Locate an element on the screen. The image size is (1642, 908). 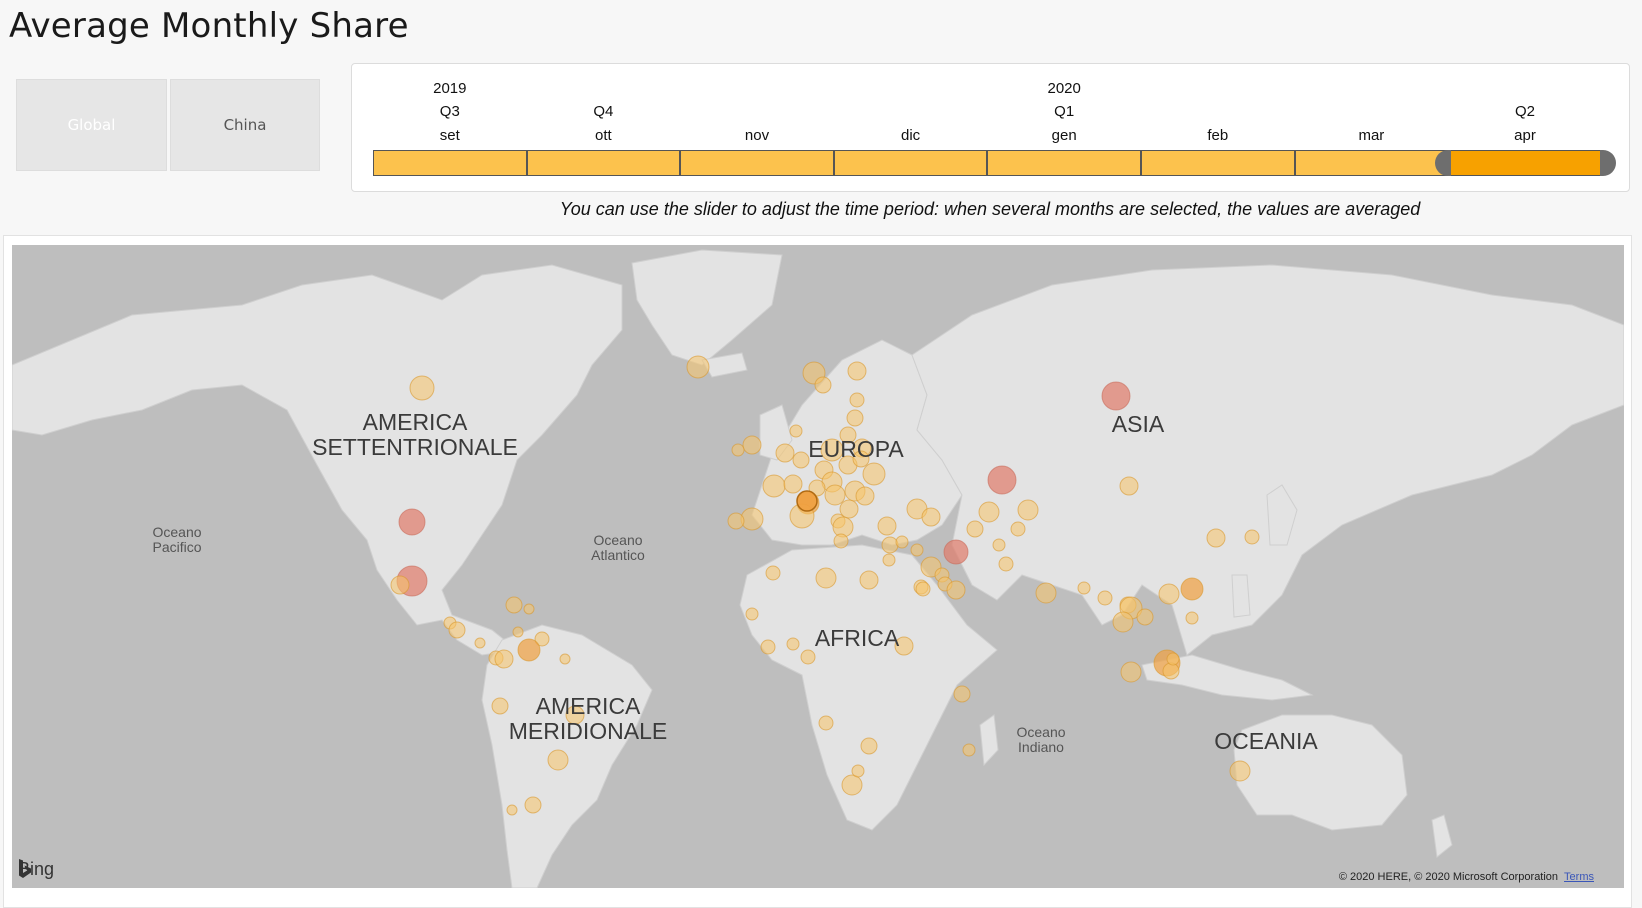
month-segment-dic is located at coordinates (910, 163).